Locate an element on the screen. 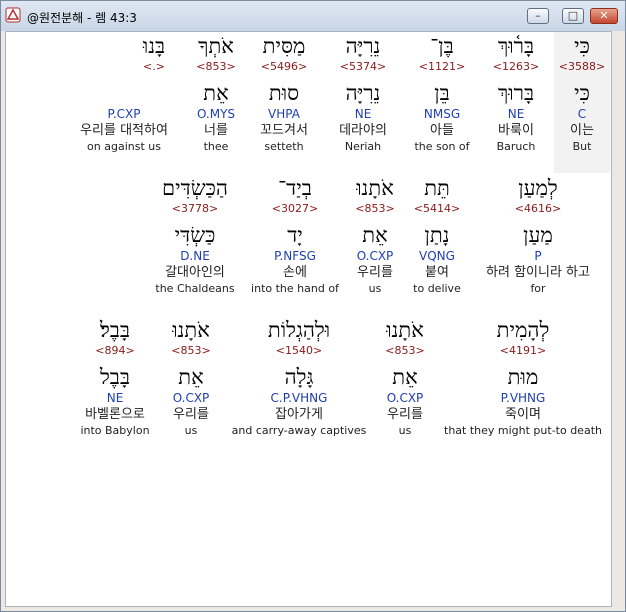 The width and height of the screenshot is (626, 612). lexical-form: יָד is located at coordinates (295, 235).